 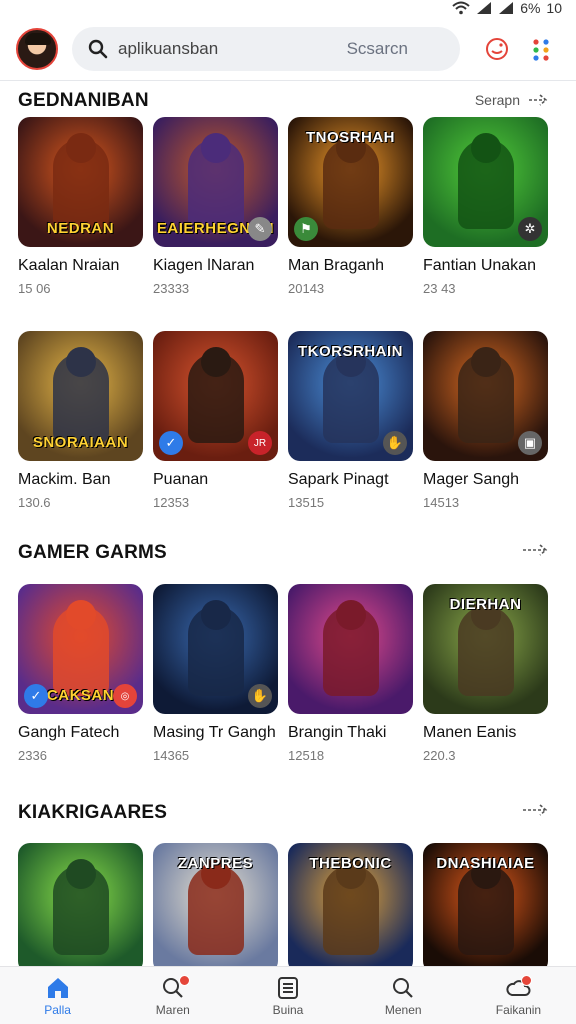 What do you see at coordinates (260, 229) in the screenshot?
I see `wrench-icon: ✎` at bounding box center [260, 229].